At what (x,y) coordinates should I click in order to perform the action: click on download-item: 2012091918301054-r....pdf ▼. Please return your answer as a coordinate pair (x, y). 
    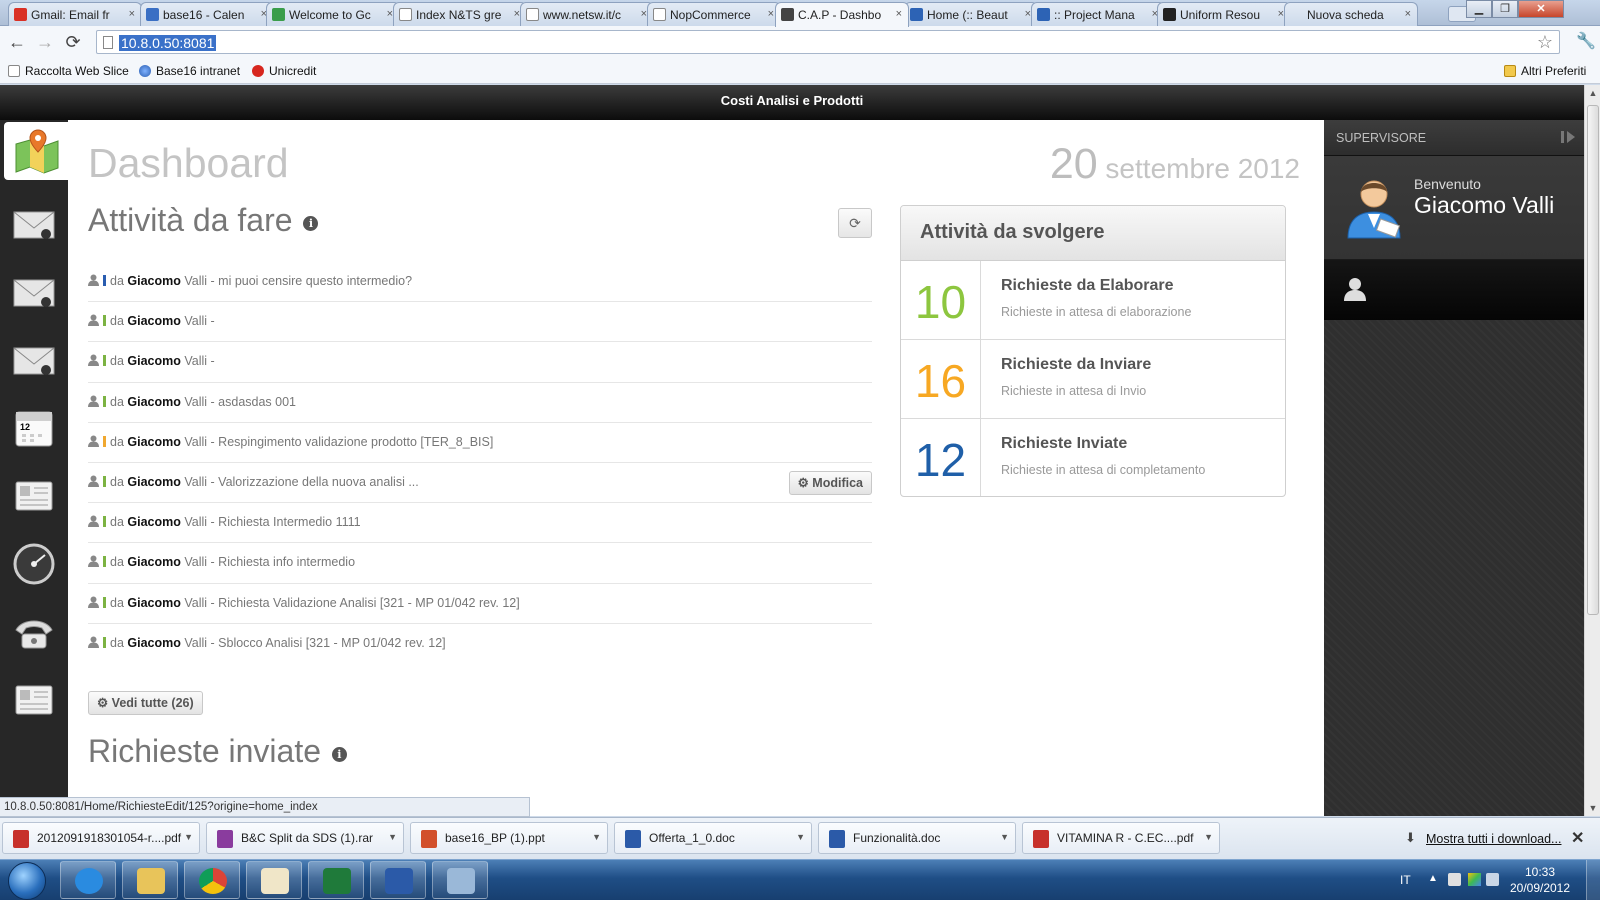
    Looking at the image, I should click on (101, 838).